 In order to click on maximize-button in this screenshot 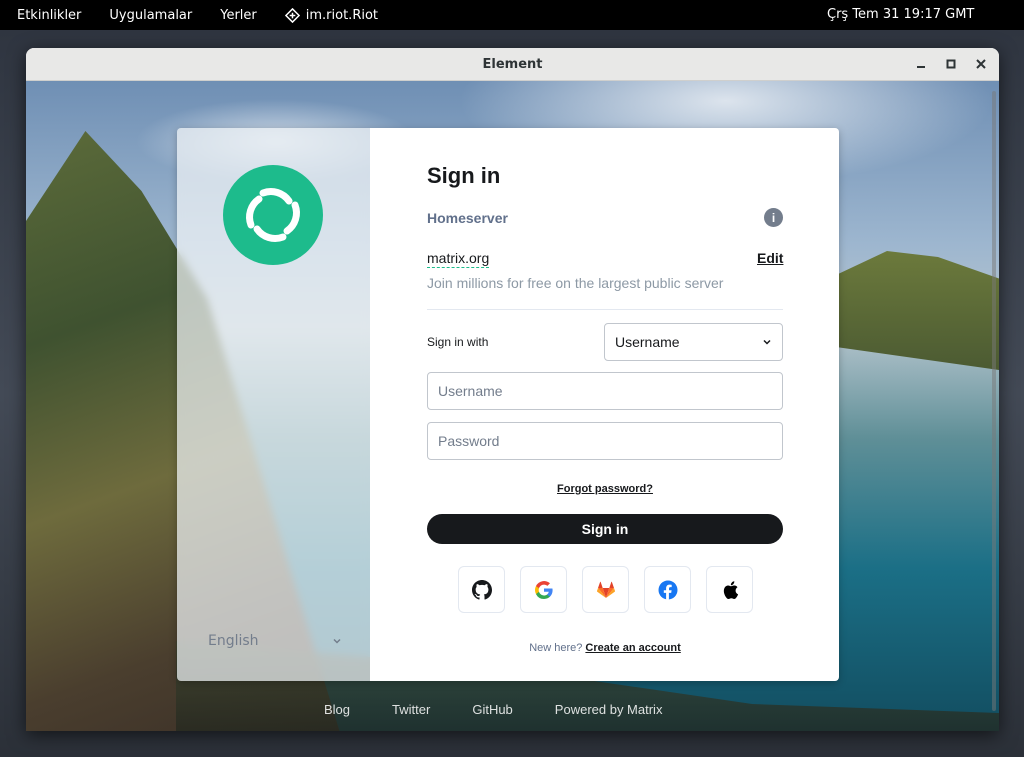, I will do `click(951, 64)`.